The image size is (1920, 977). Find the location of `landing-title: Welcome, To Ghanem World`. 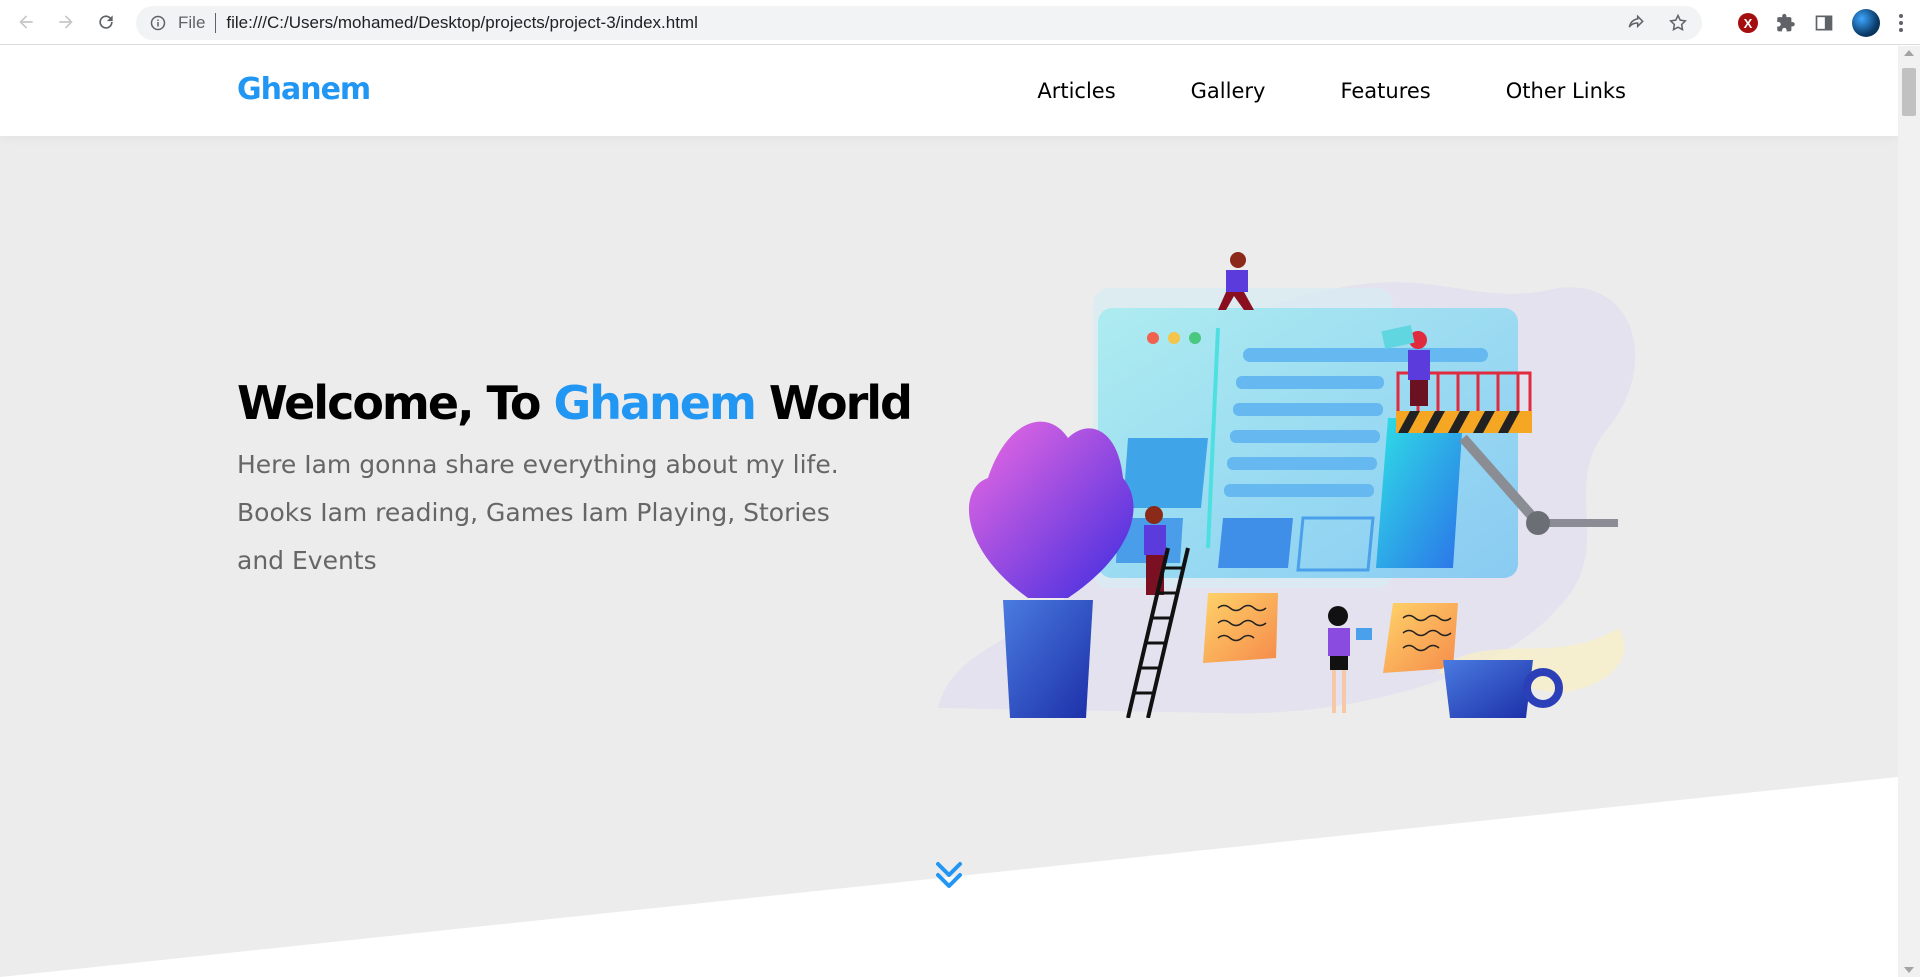

landing-title: Welcome, To Ghanem World is located at coordinates (575, 403).